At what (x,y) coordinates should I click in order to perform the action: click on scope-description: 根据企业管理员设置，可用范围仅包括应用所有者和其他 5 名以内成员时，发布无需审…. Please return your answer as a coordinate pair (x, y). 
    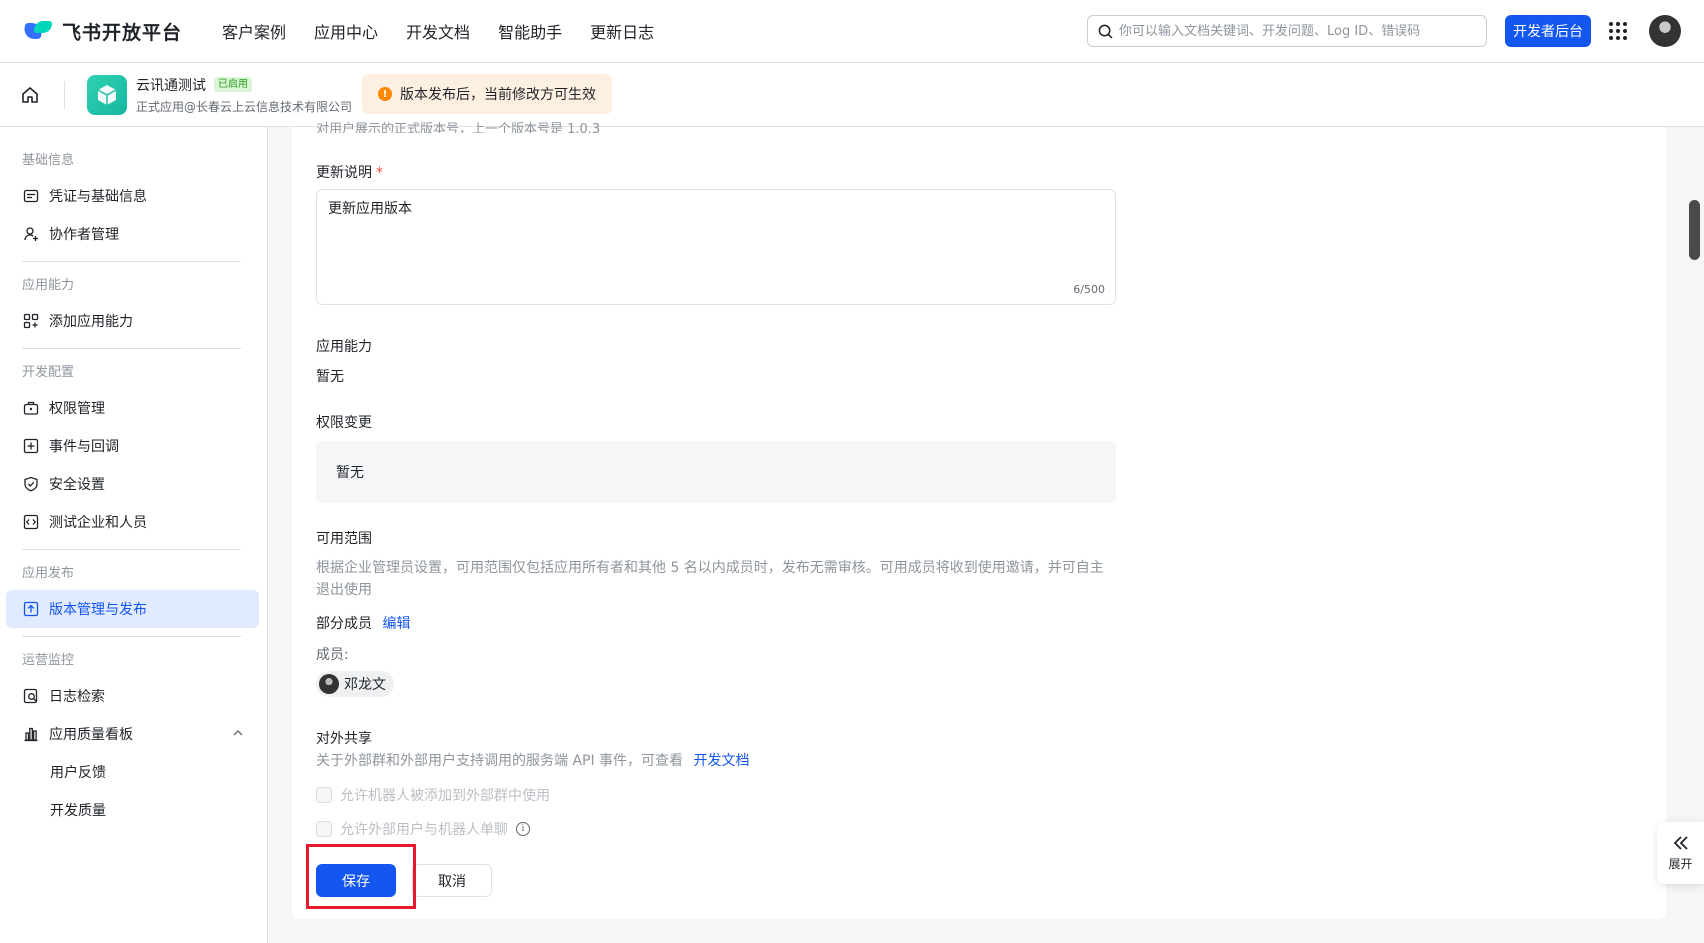
    Looking at the image, I should click on (710, 579).